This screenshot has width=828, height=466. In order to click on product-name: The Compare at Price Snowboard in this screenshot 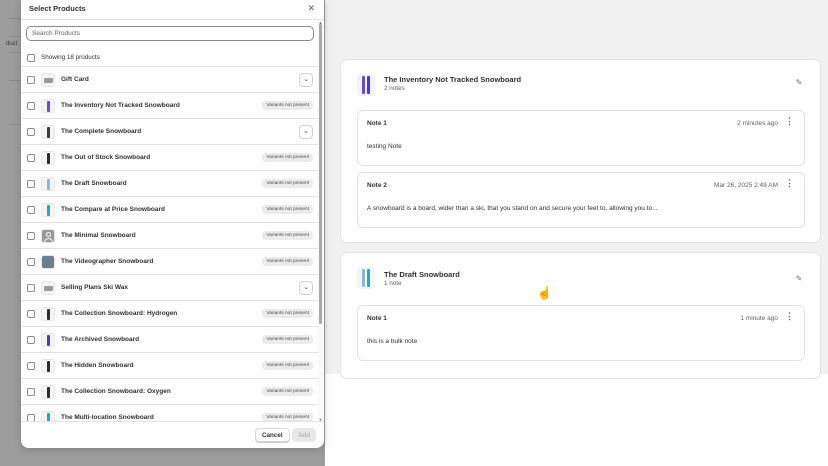, I will do `click(113, 209)`.